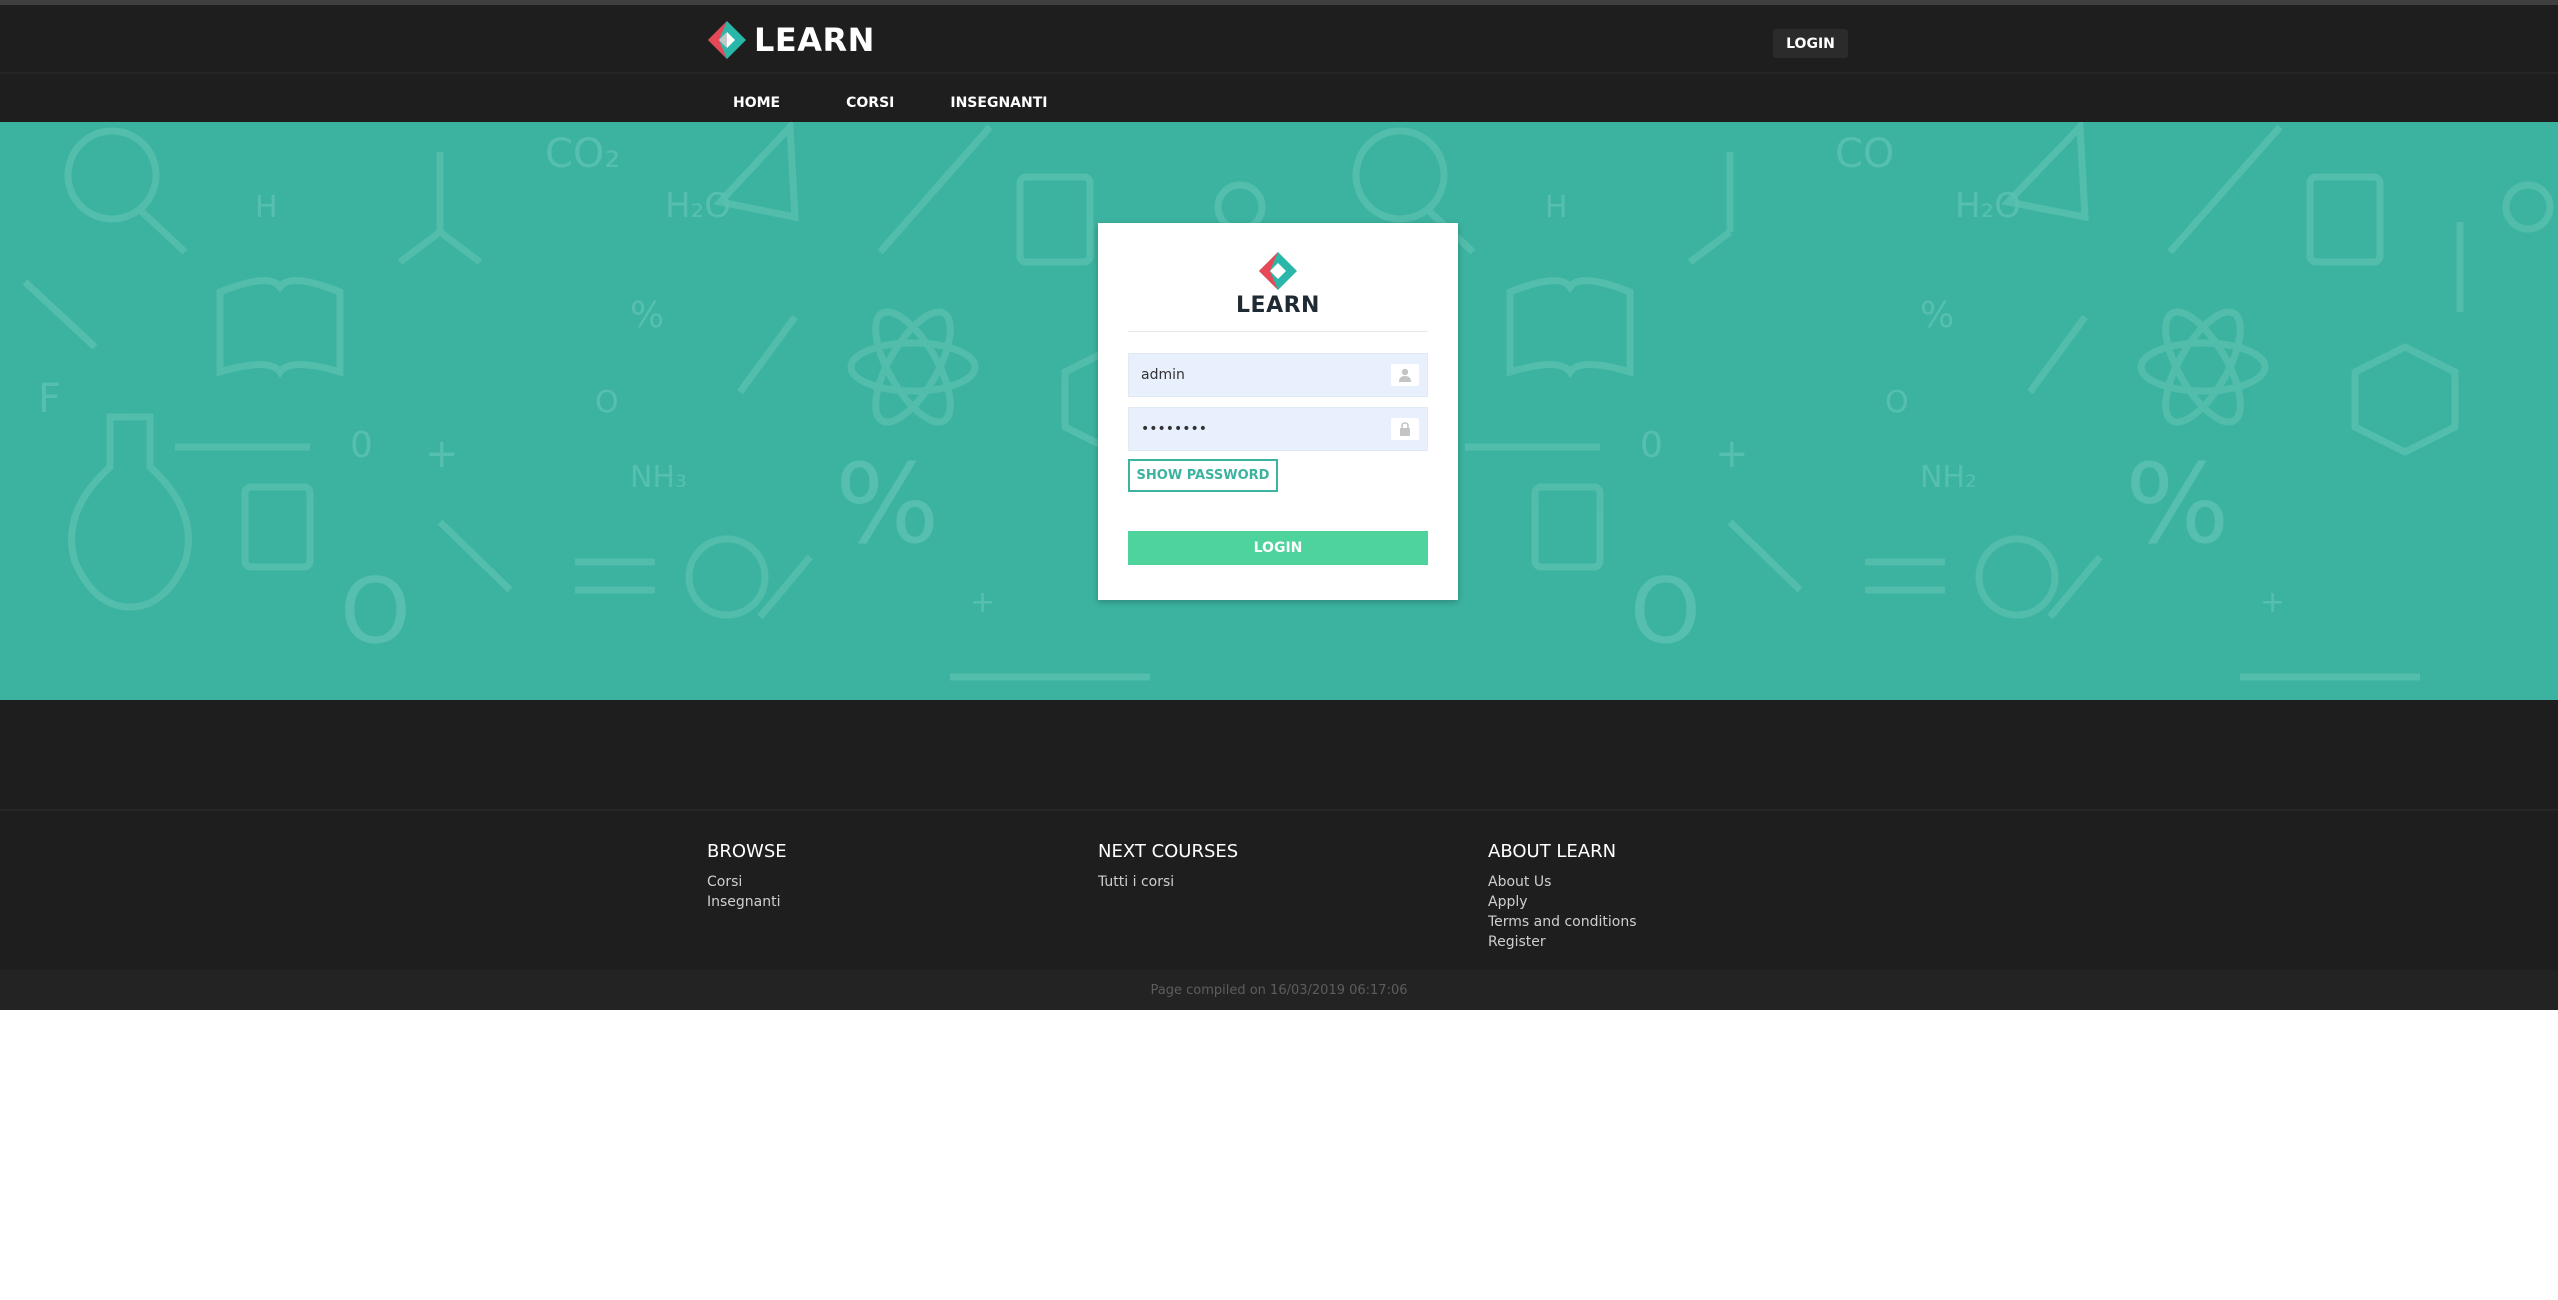 The height and width of the screenshot is (1300, 2558). What do you see at coordinates (1405, 429) in the screenshot?
I see `lock-icon` at bounding box center [1405, 429].